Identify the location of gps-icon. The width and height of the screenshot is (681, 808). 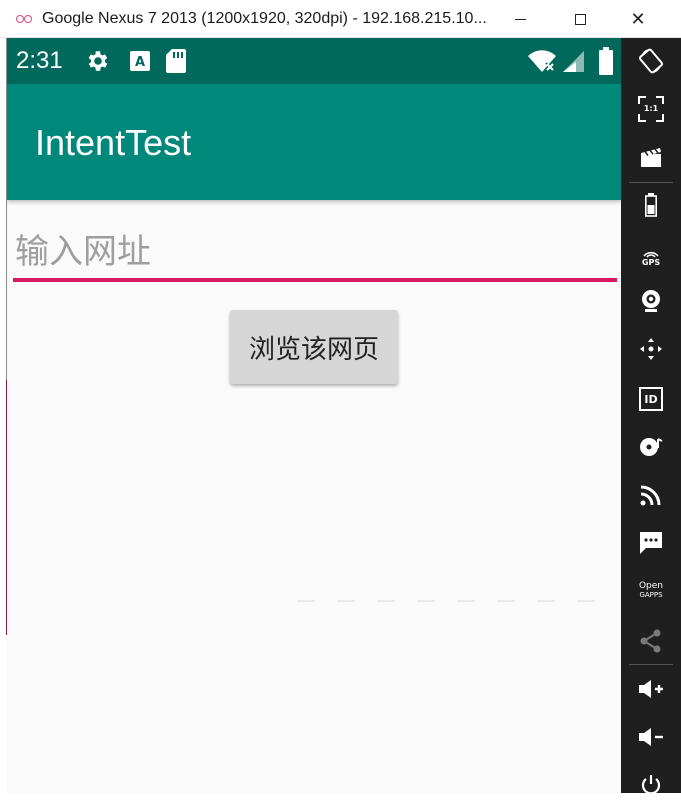
(651, 254).